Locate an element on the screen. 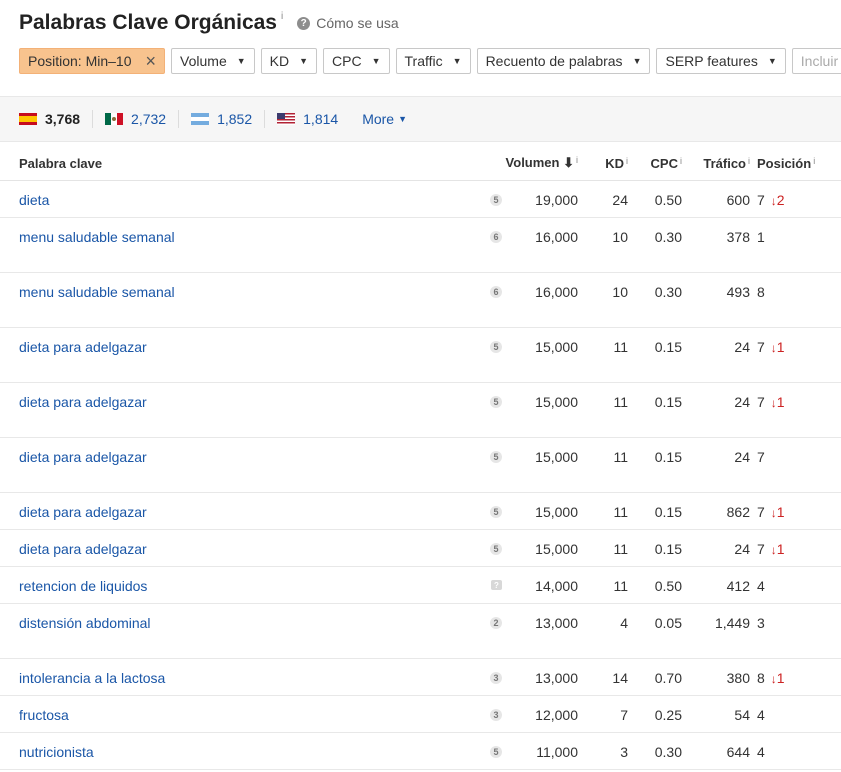 The height and width of the screenshot is (772, 841). position-cell: 7 ↓1 is located at coordinates (795, 355).